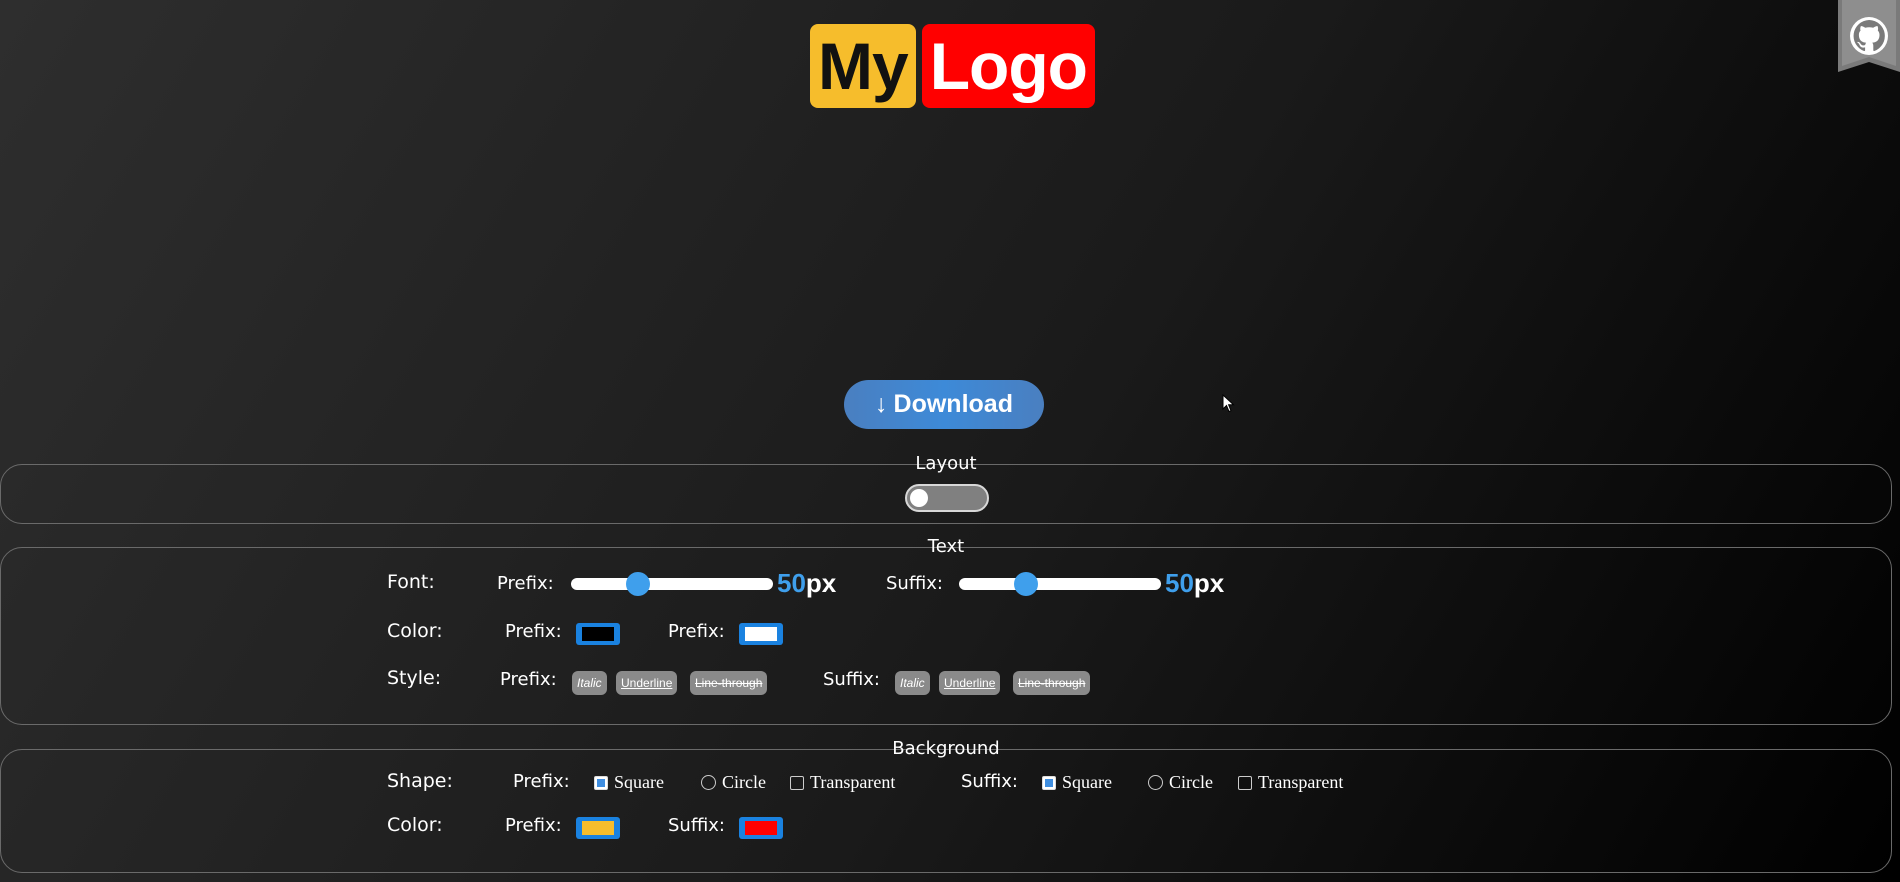 Image resolution: width=1900 pixels, height=882 pixels. Describe the element at coordinates (914, 583) in the screenshot. I see `font-suffix-label: Suffix:` at that location.